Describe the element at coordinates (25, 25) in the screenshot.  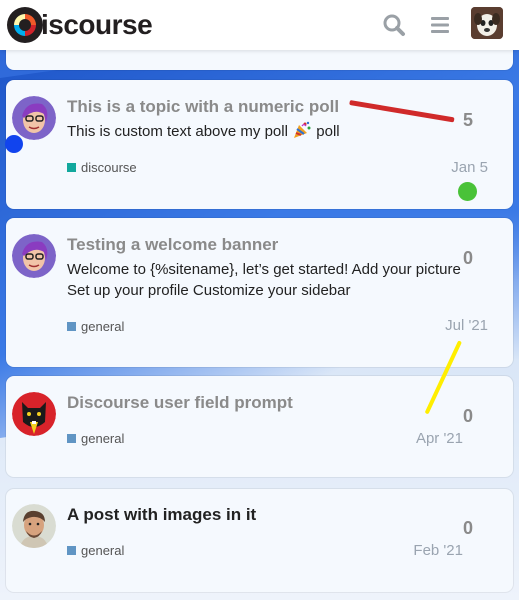
I see `discourse-logo-icon` at that location.